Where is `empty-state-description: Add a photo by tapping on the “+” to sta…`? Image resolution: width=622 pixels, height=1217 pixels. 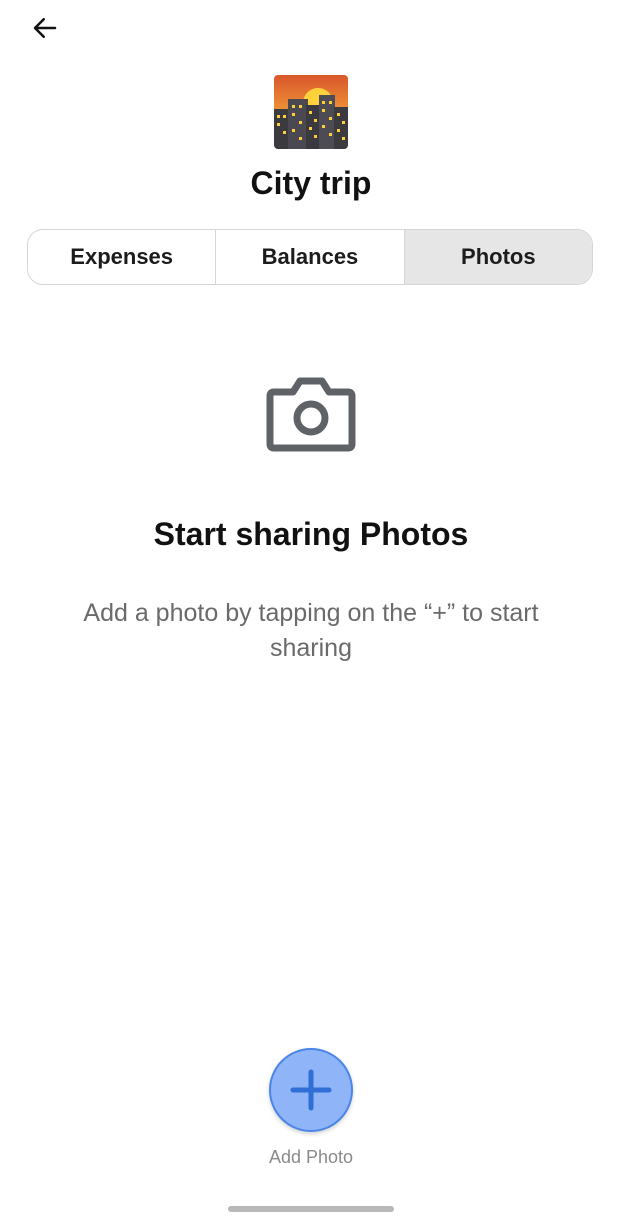 empty-state-description: Add a photo by tapping on the “+” to sta… is located at coordinates (311, 630).